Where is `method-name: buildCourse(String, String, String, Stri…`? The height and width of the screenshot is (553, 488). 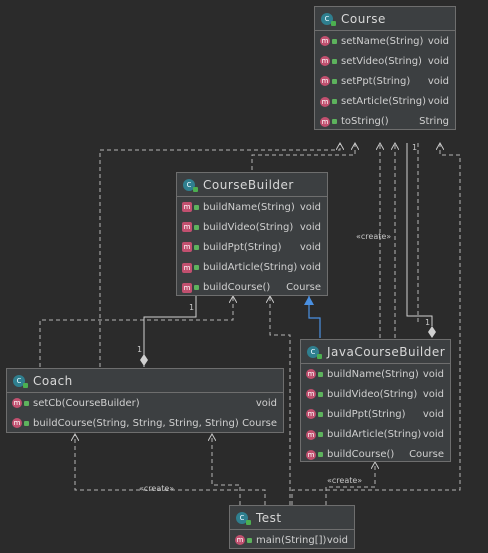
method-name: buildCourse(String, String, String, Stri… is located at coordinates (136, 423).